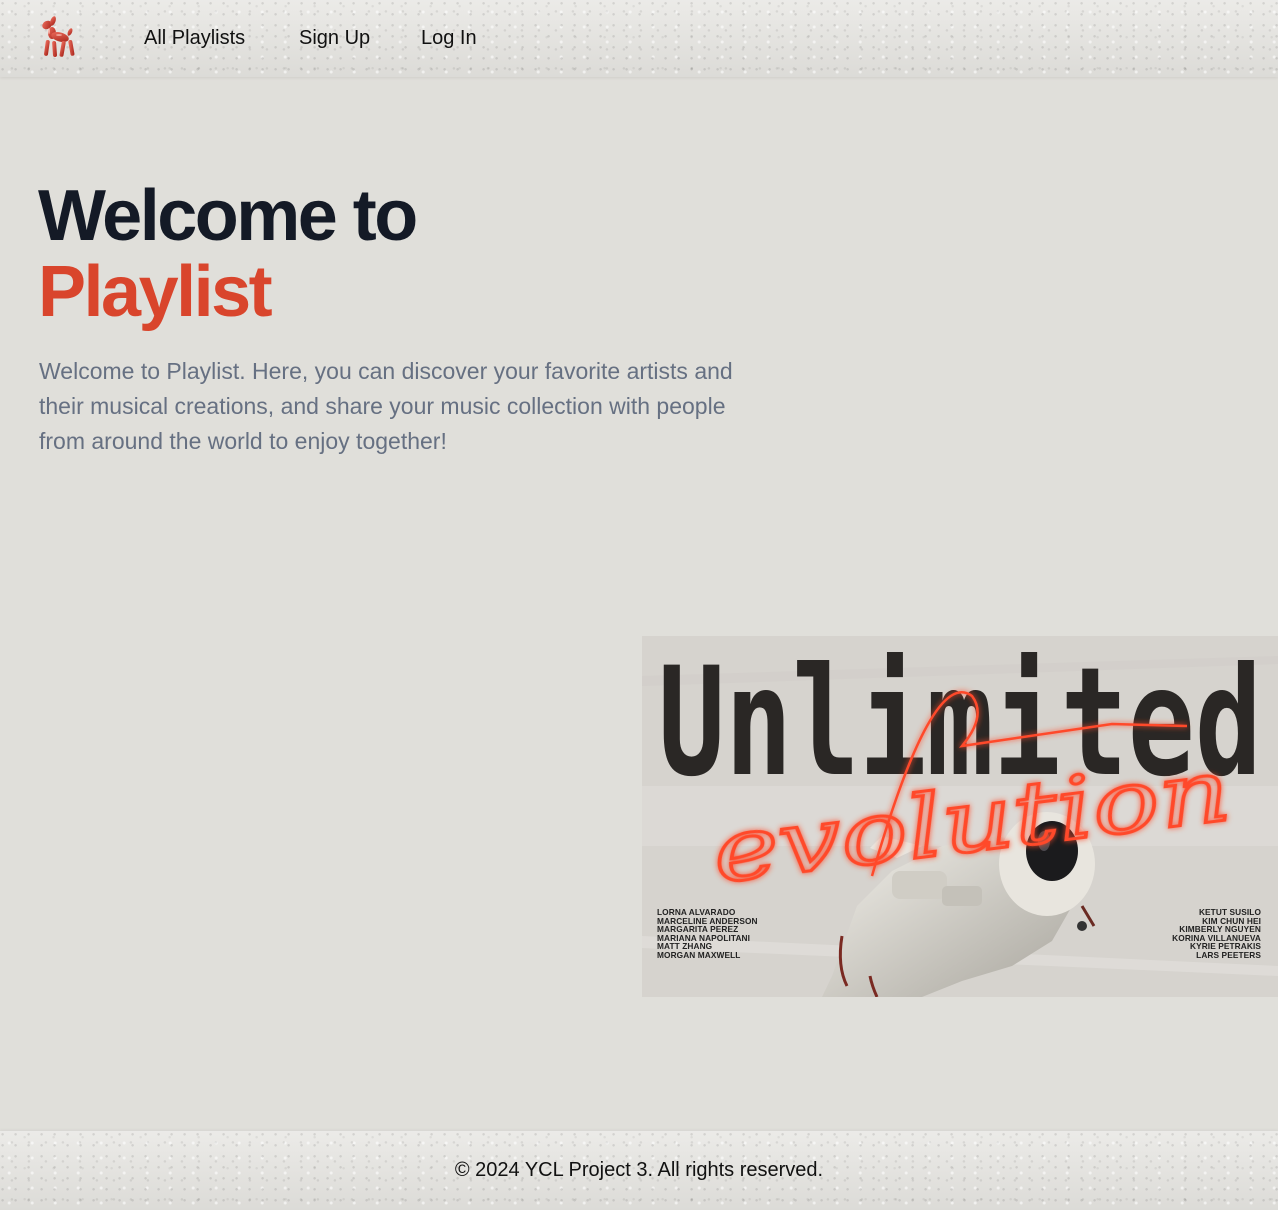  I want to click on balloon-dog-icon, so click(58, 38).